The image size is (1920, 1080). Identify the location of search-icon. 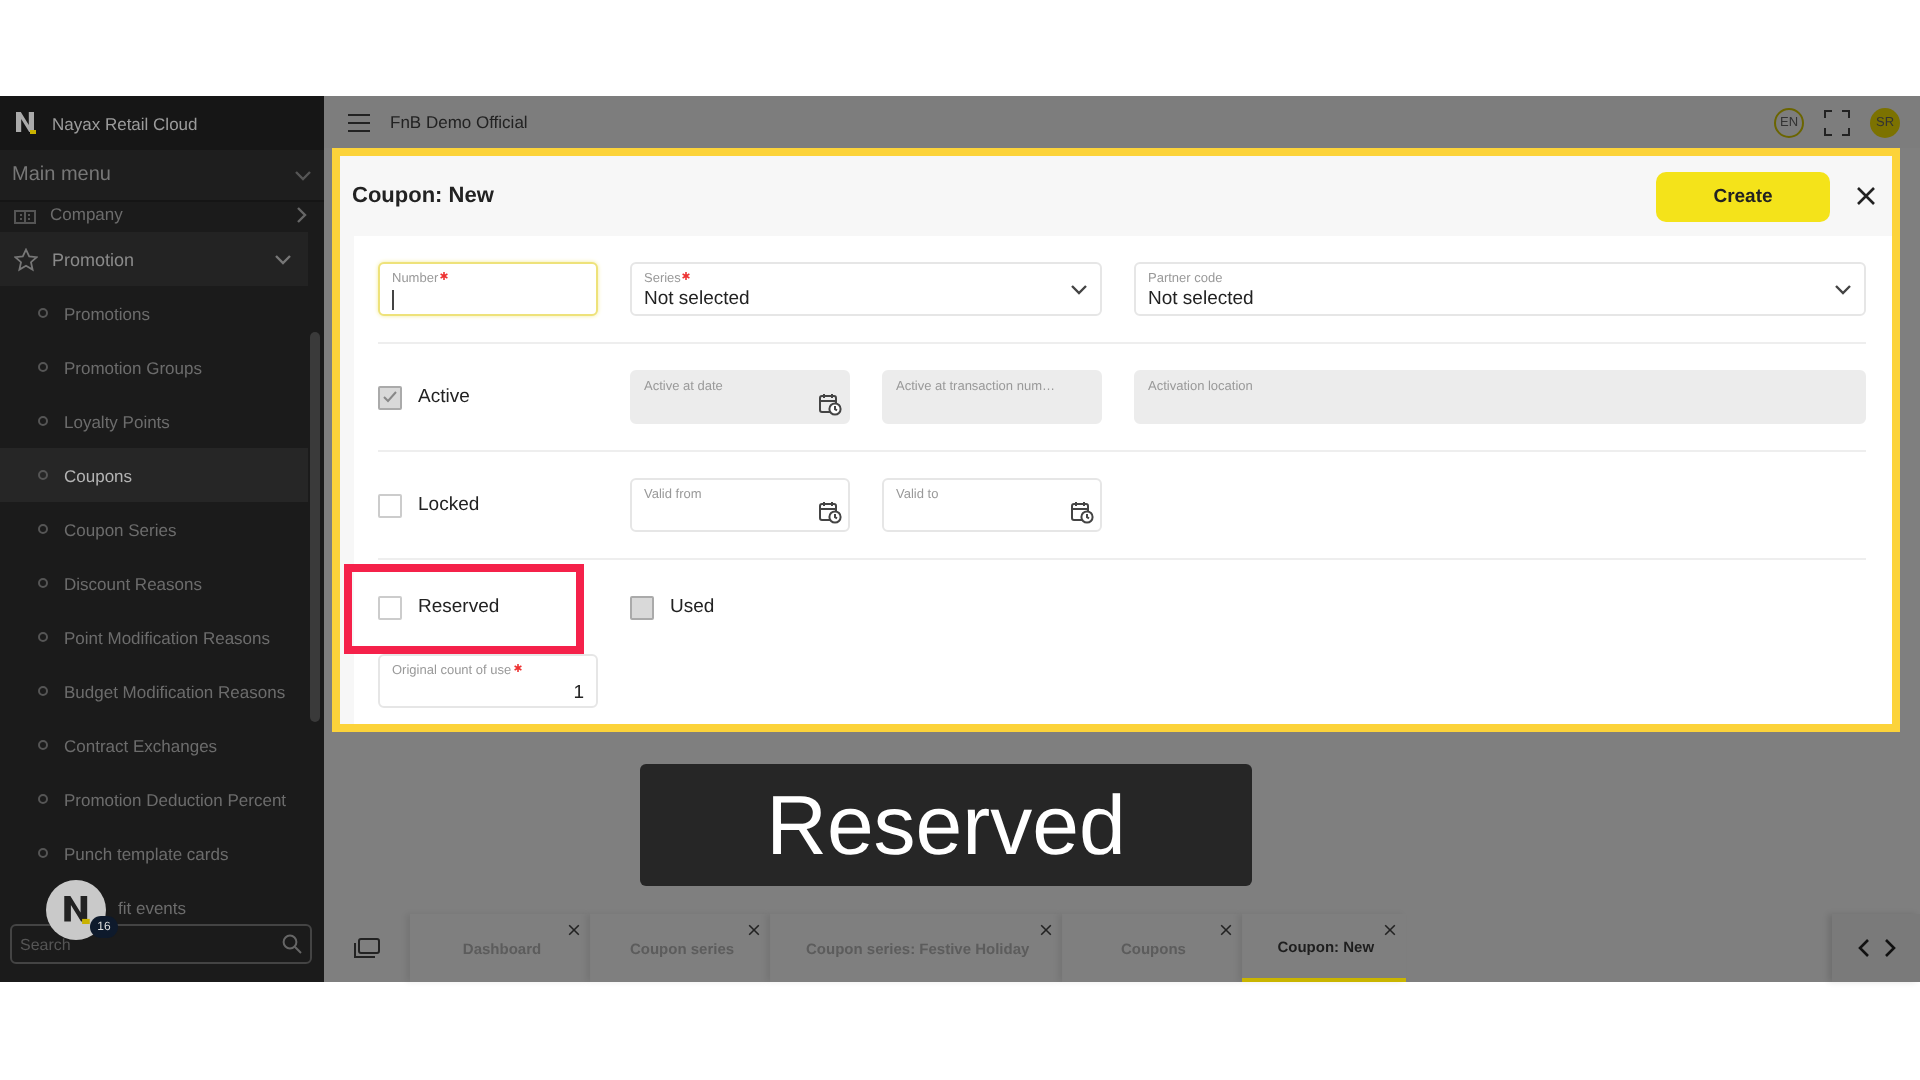
(292, 944).